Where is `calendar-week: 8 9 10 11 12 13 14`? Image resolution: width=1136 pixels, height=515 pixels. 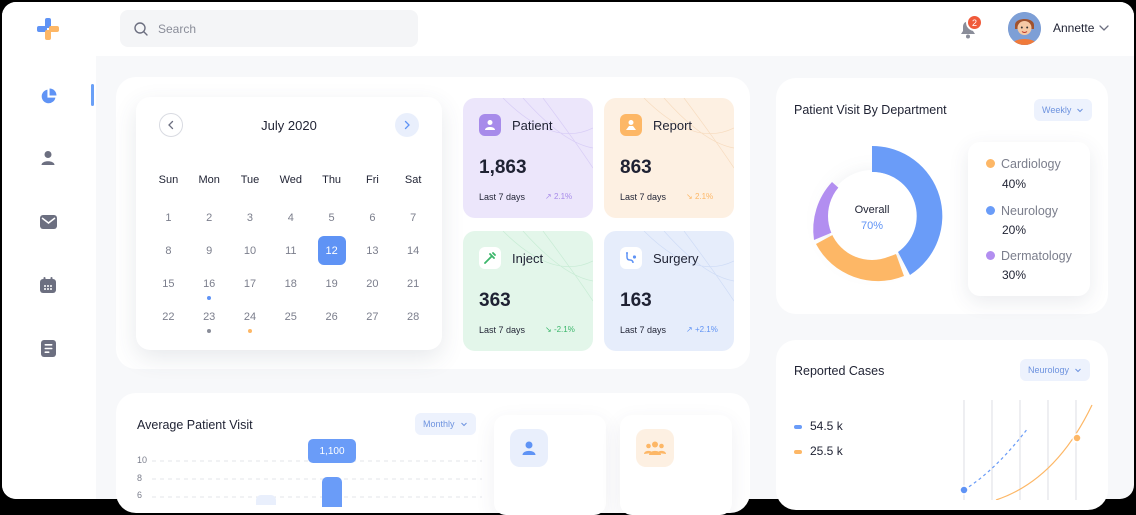 calendar-week: 8 9 10 11 12 13 14 is located at coordinates (291, 250).